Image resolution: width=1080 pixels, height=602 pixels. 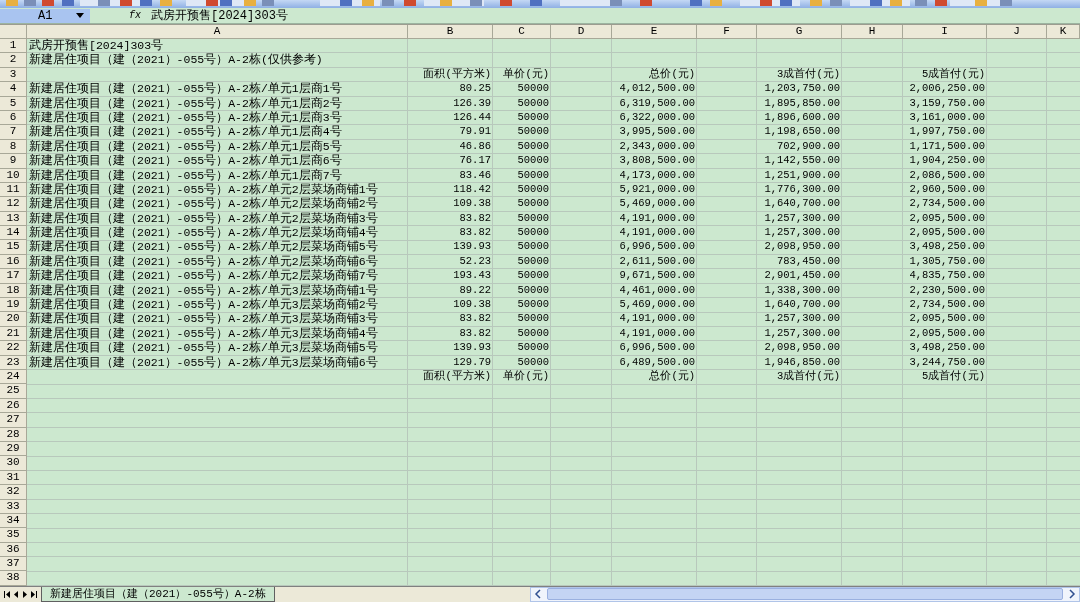 What do you see at coordinates (657, 204) in the screenshot?
I see `table-cell: 5,469,000.00` at bounding box center [657, 204].